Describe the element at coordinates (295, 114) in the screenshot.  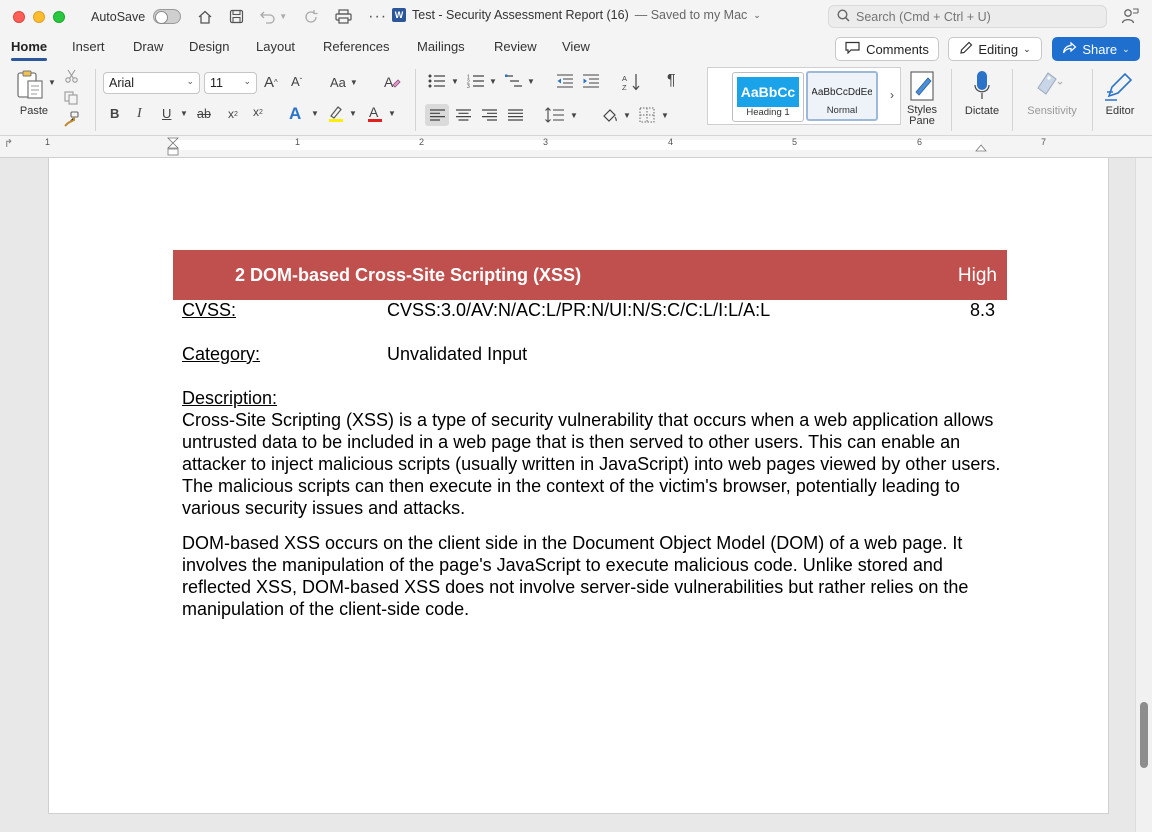
I see `text-effects-icon: A` at that location.